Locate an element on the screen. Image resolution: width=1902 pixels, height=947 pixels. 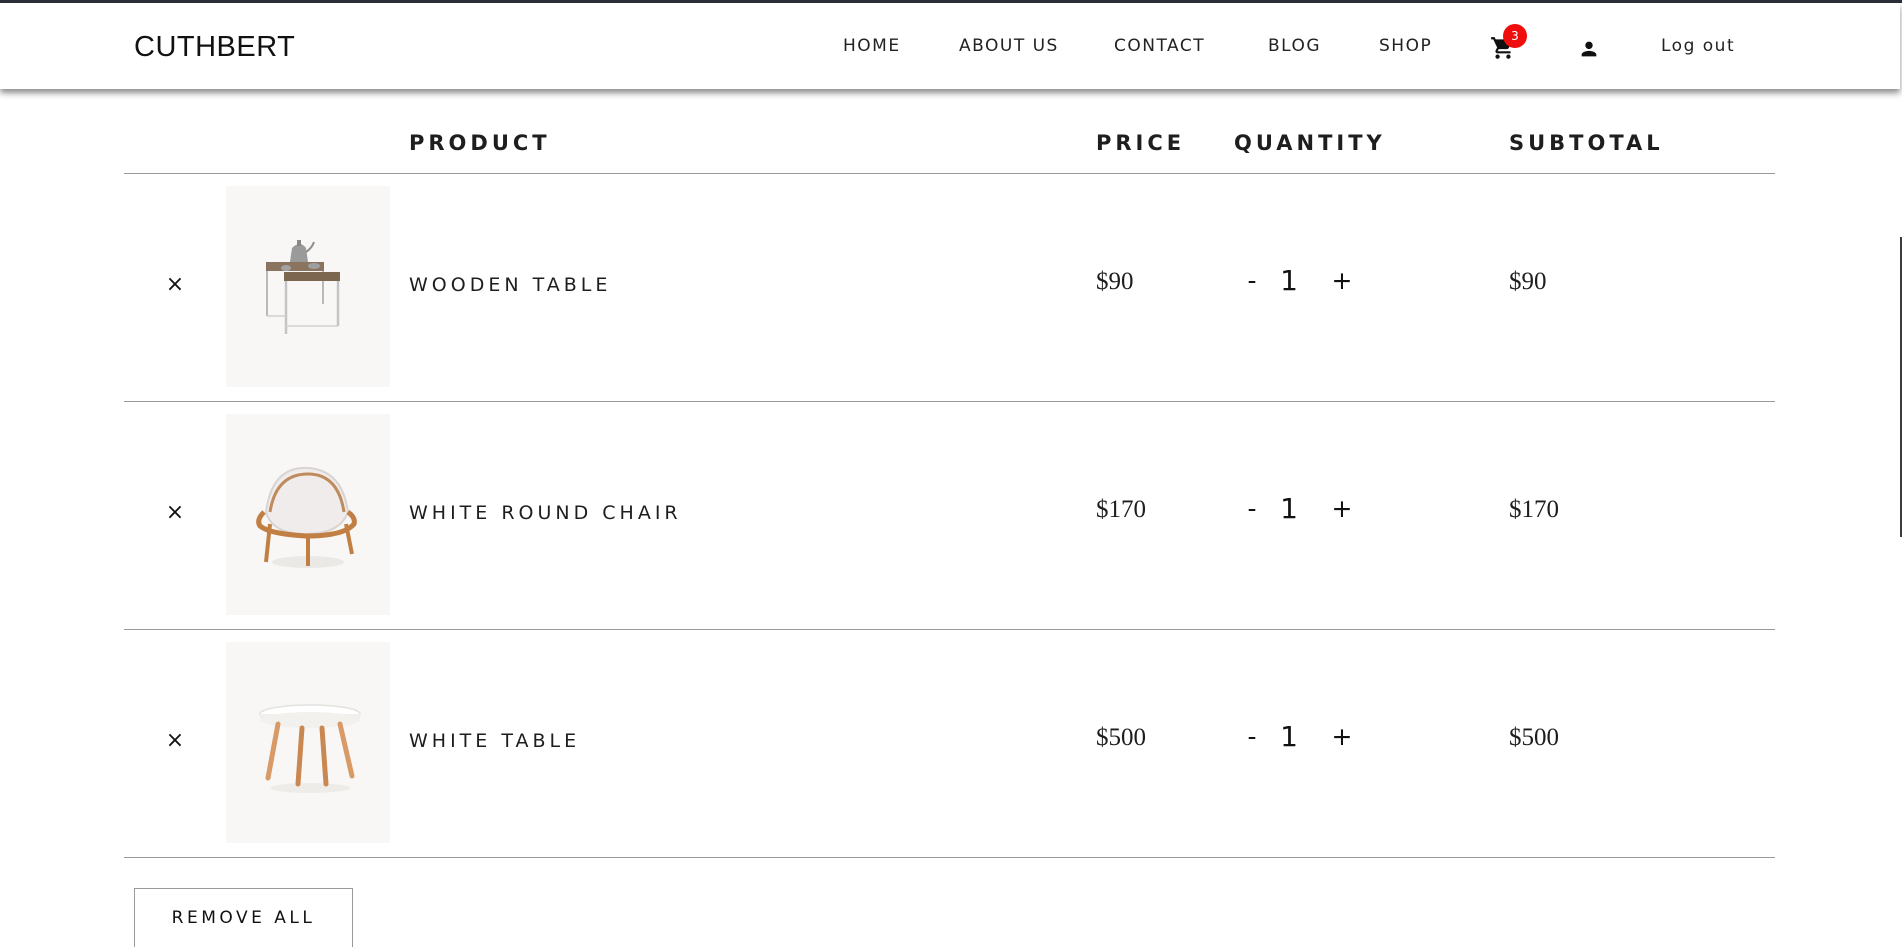
header-price: PRICE is located at coordinates (1141, 143).